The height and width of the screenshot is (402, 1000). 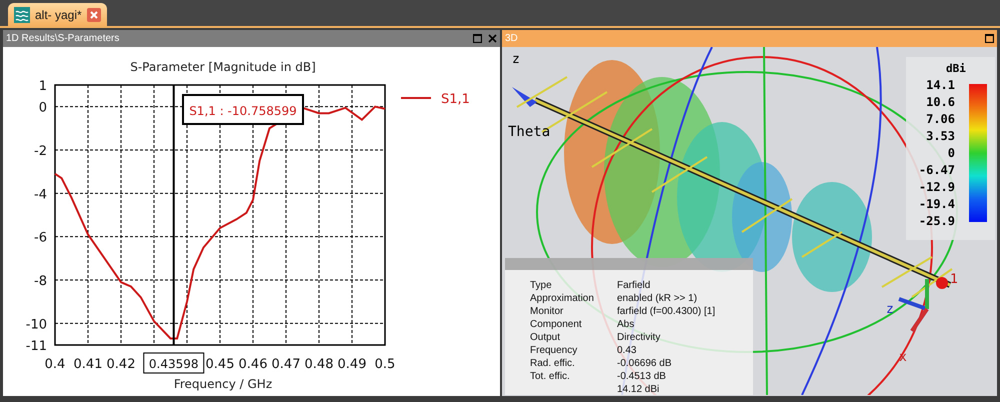 I want to click on x-axis-label: Frequency / GHz, so click(x=223, y=384).